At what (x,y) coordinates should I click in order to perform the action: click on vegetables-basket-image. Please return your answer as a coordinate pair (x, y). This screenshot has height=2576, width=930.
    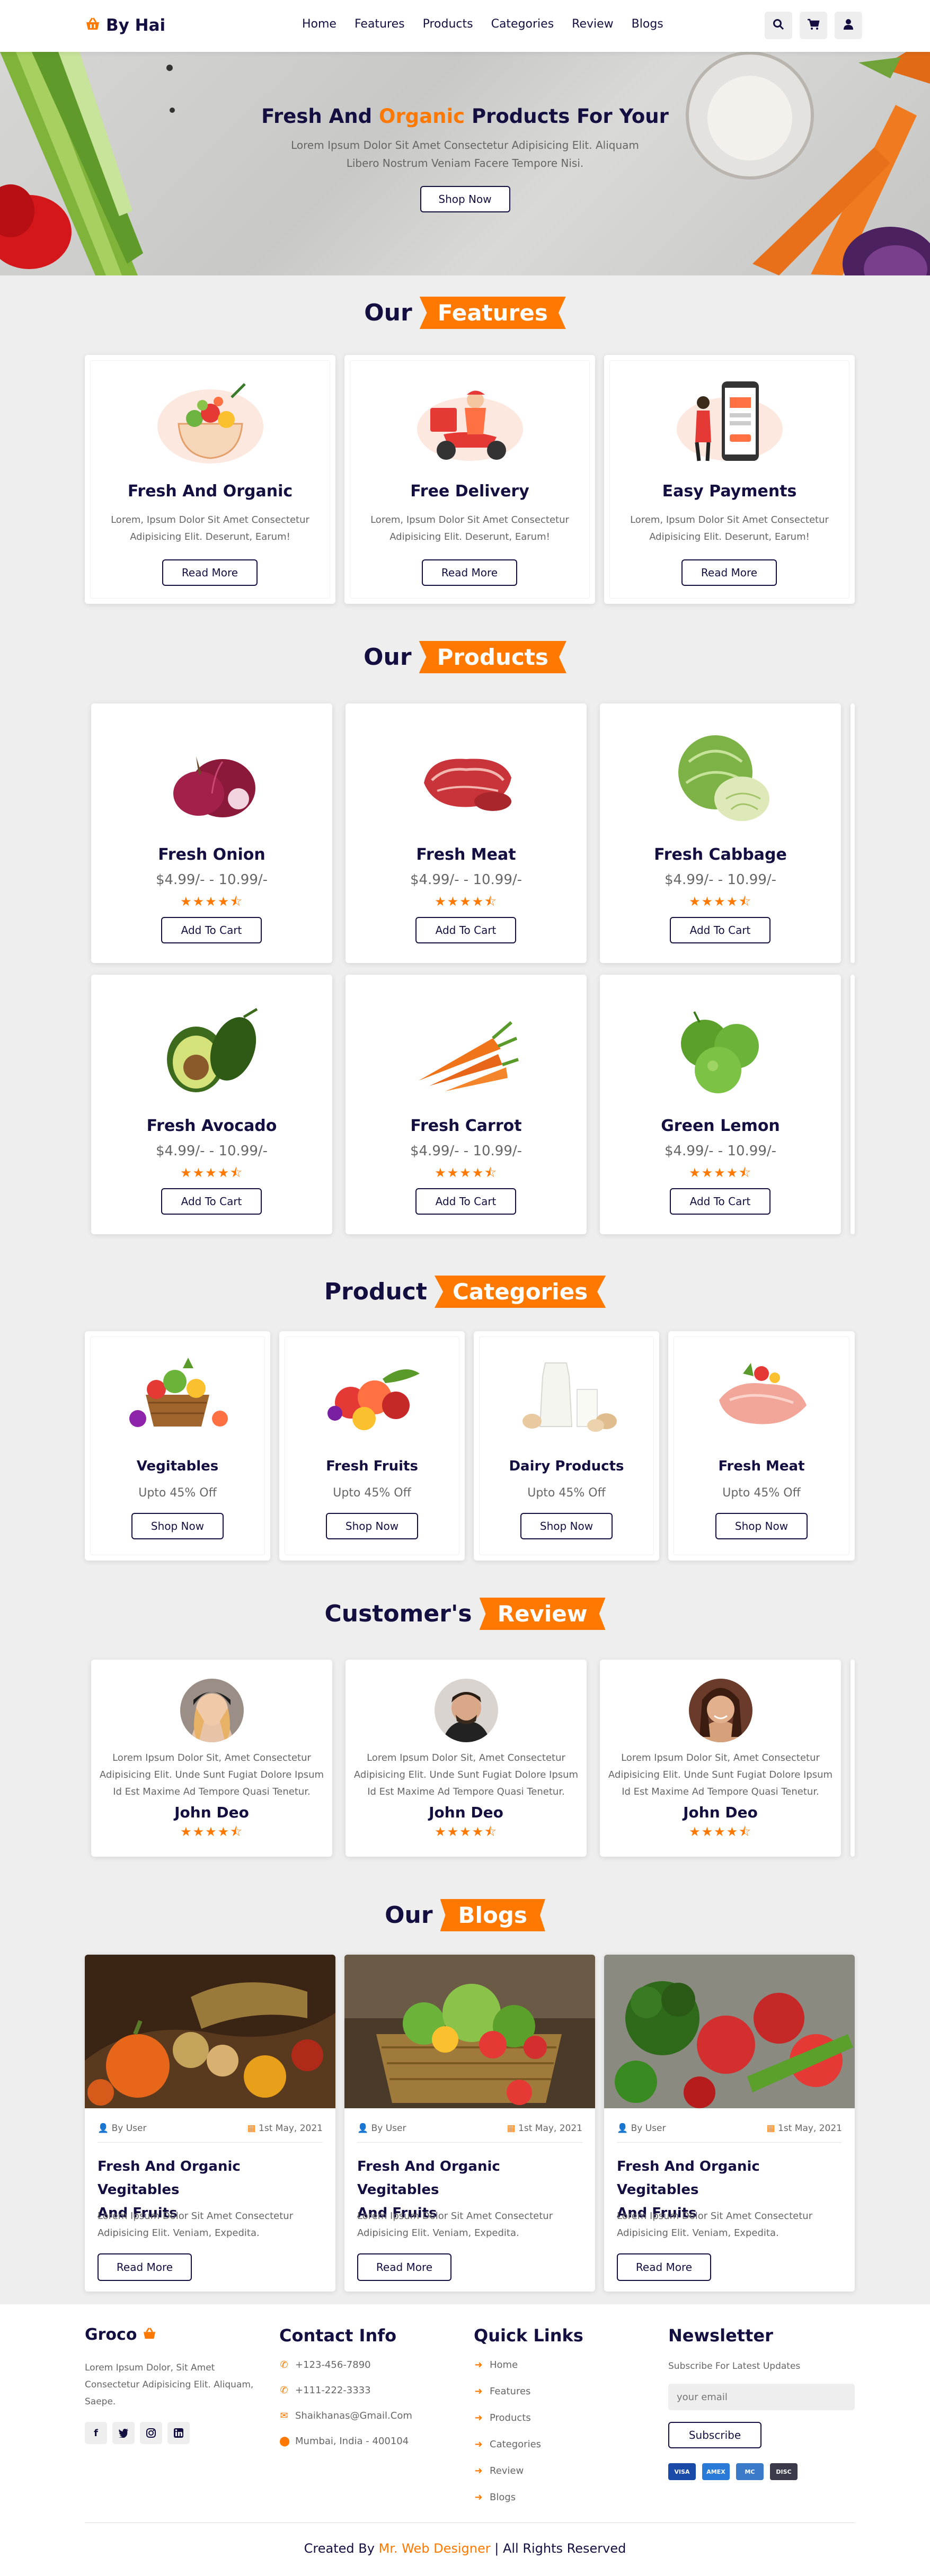
    Looking at the image, I should click on (179, 1392).